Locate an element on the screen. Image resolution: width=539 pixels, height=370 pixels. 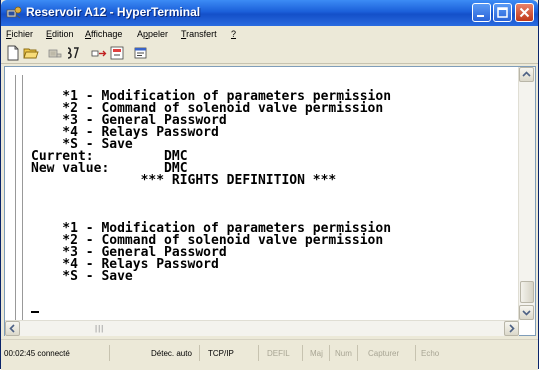
minimize-icon is located at coordinates (480, 16).